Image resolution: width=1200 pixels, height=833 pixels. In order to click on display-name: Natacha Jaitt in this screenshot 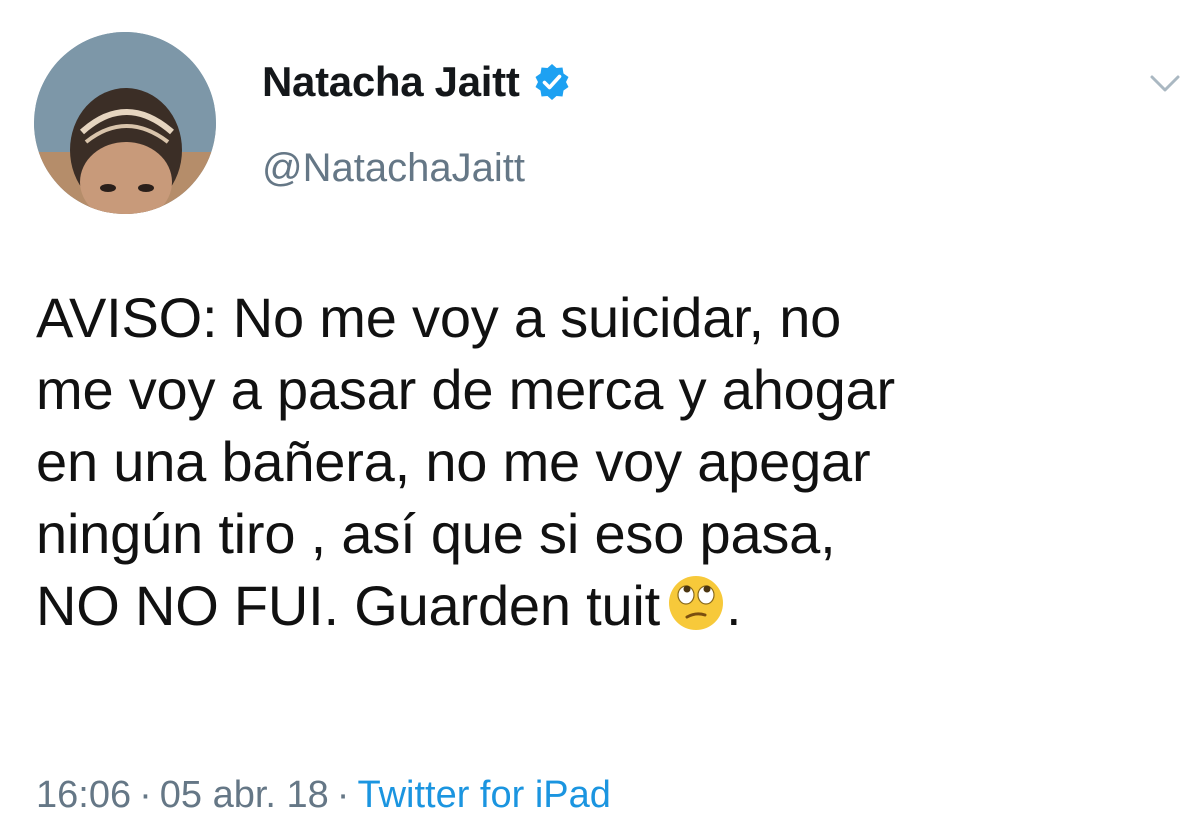, I will do `click(391, 82)`.